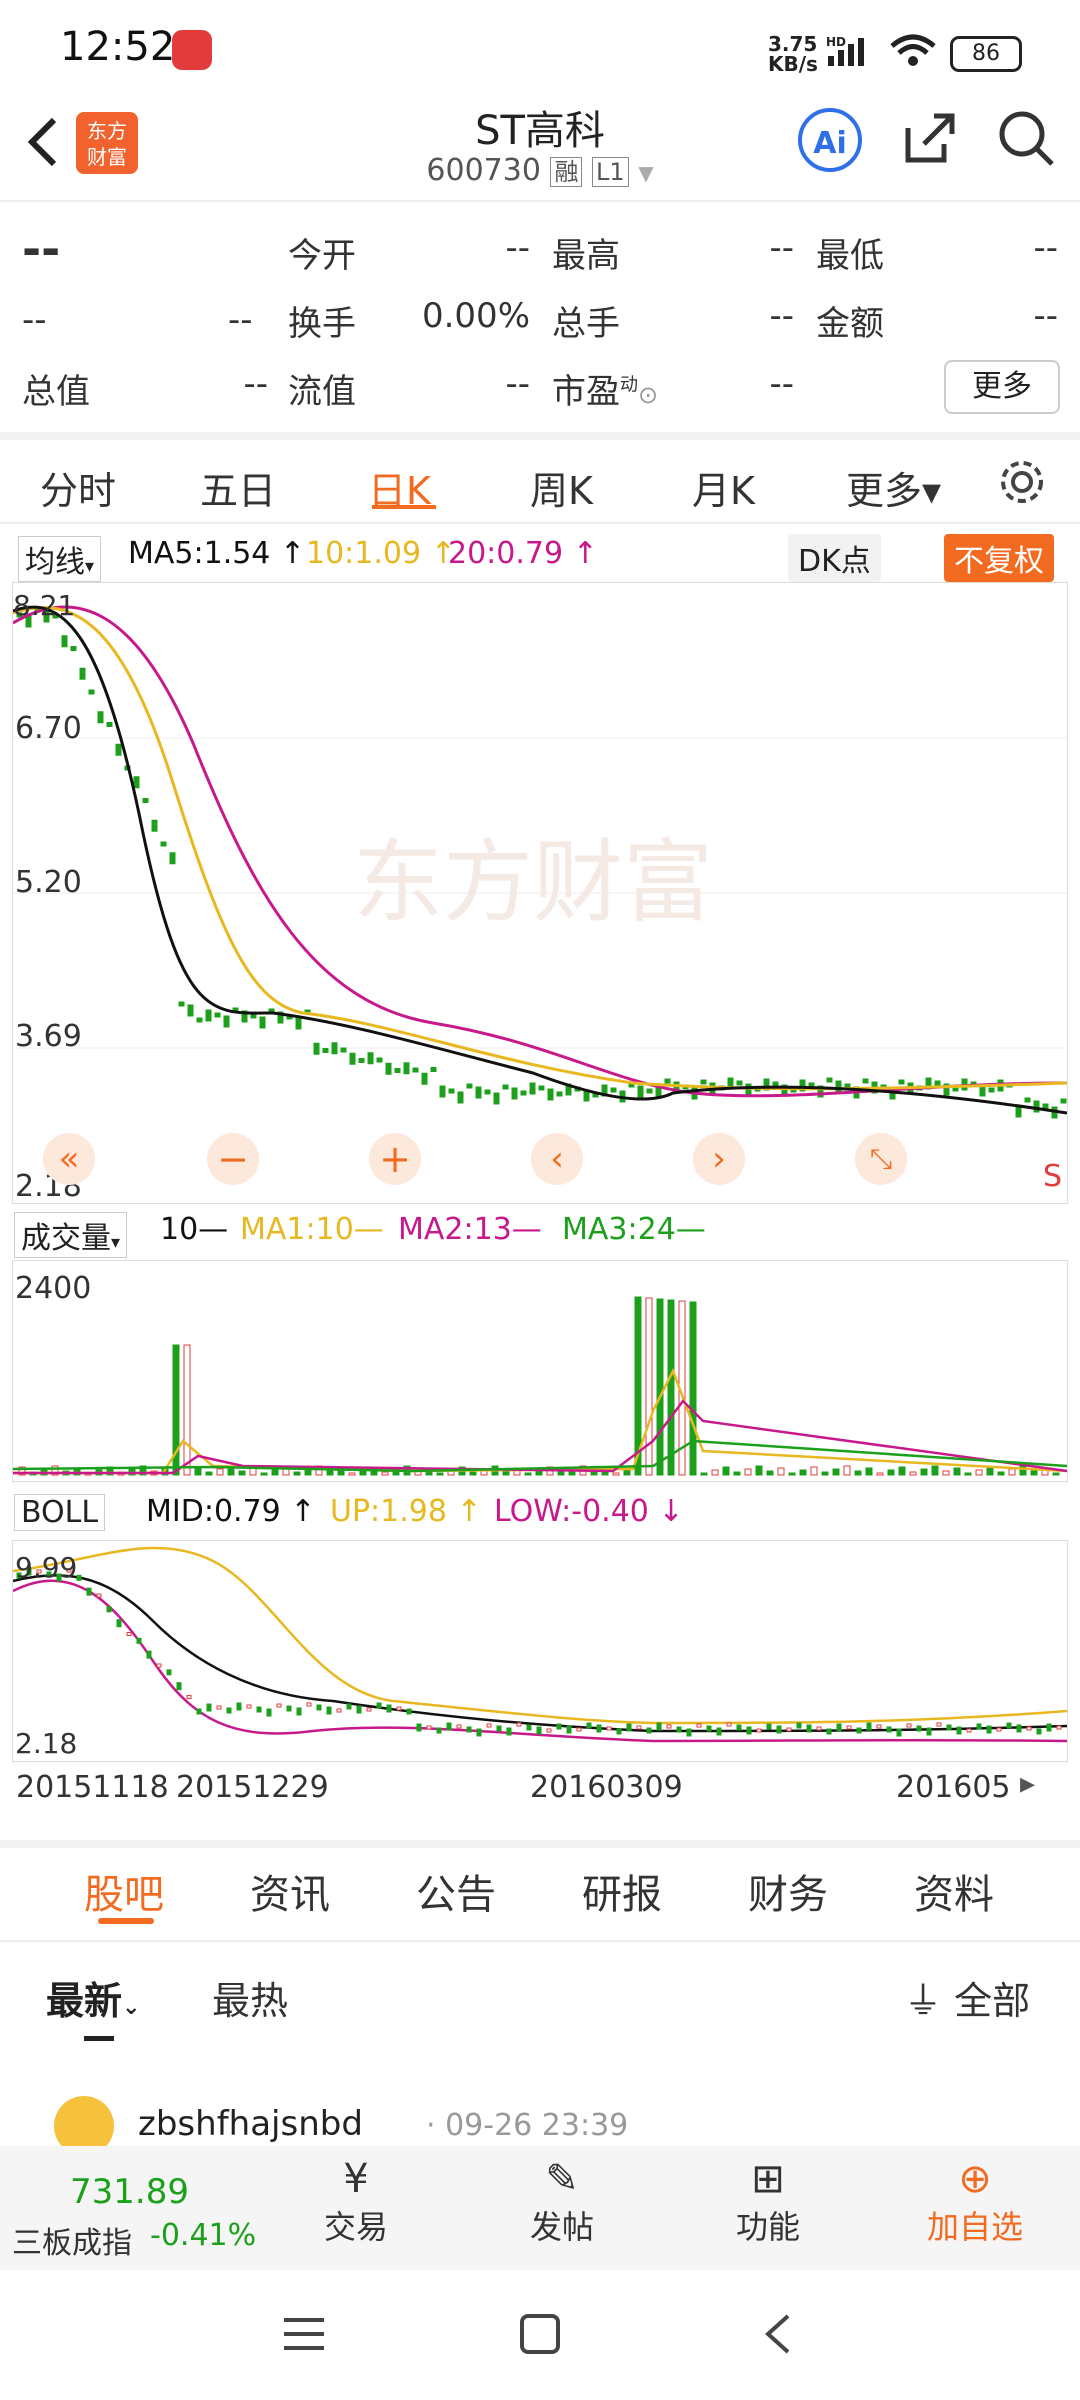 The image size is (1080, 2400). I want to click on open-label: 今开, so click(322, 256).